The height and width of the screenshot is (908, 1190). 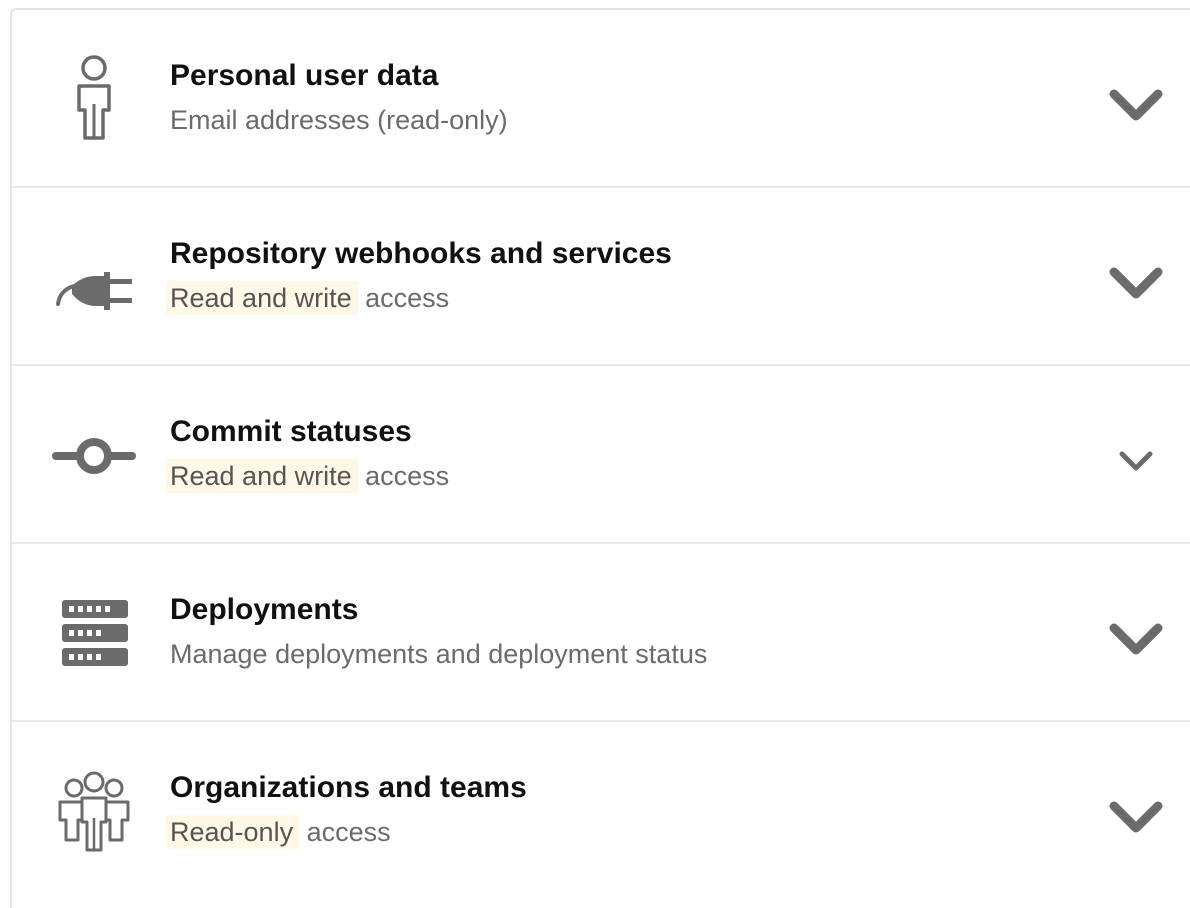 What do you see at coordinates (94, 458) in the screenshot?
I see `commit-icon` at bounding box center [94, 458].